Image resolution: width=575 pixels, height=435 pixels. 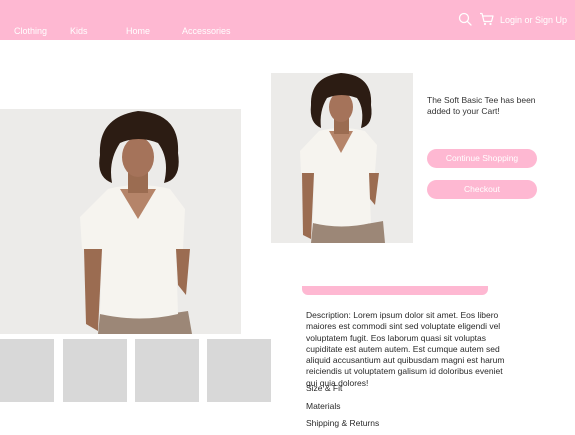 I want to click on accordion-materials: Materials, so click(x=323, y=406).